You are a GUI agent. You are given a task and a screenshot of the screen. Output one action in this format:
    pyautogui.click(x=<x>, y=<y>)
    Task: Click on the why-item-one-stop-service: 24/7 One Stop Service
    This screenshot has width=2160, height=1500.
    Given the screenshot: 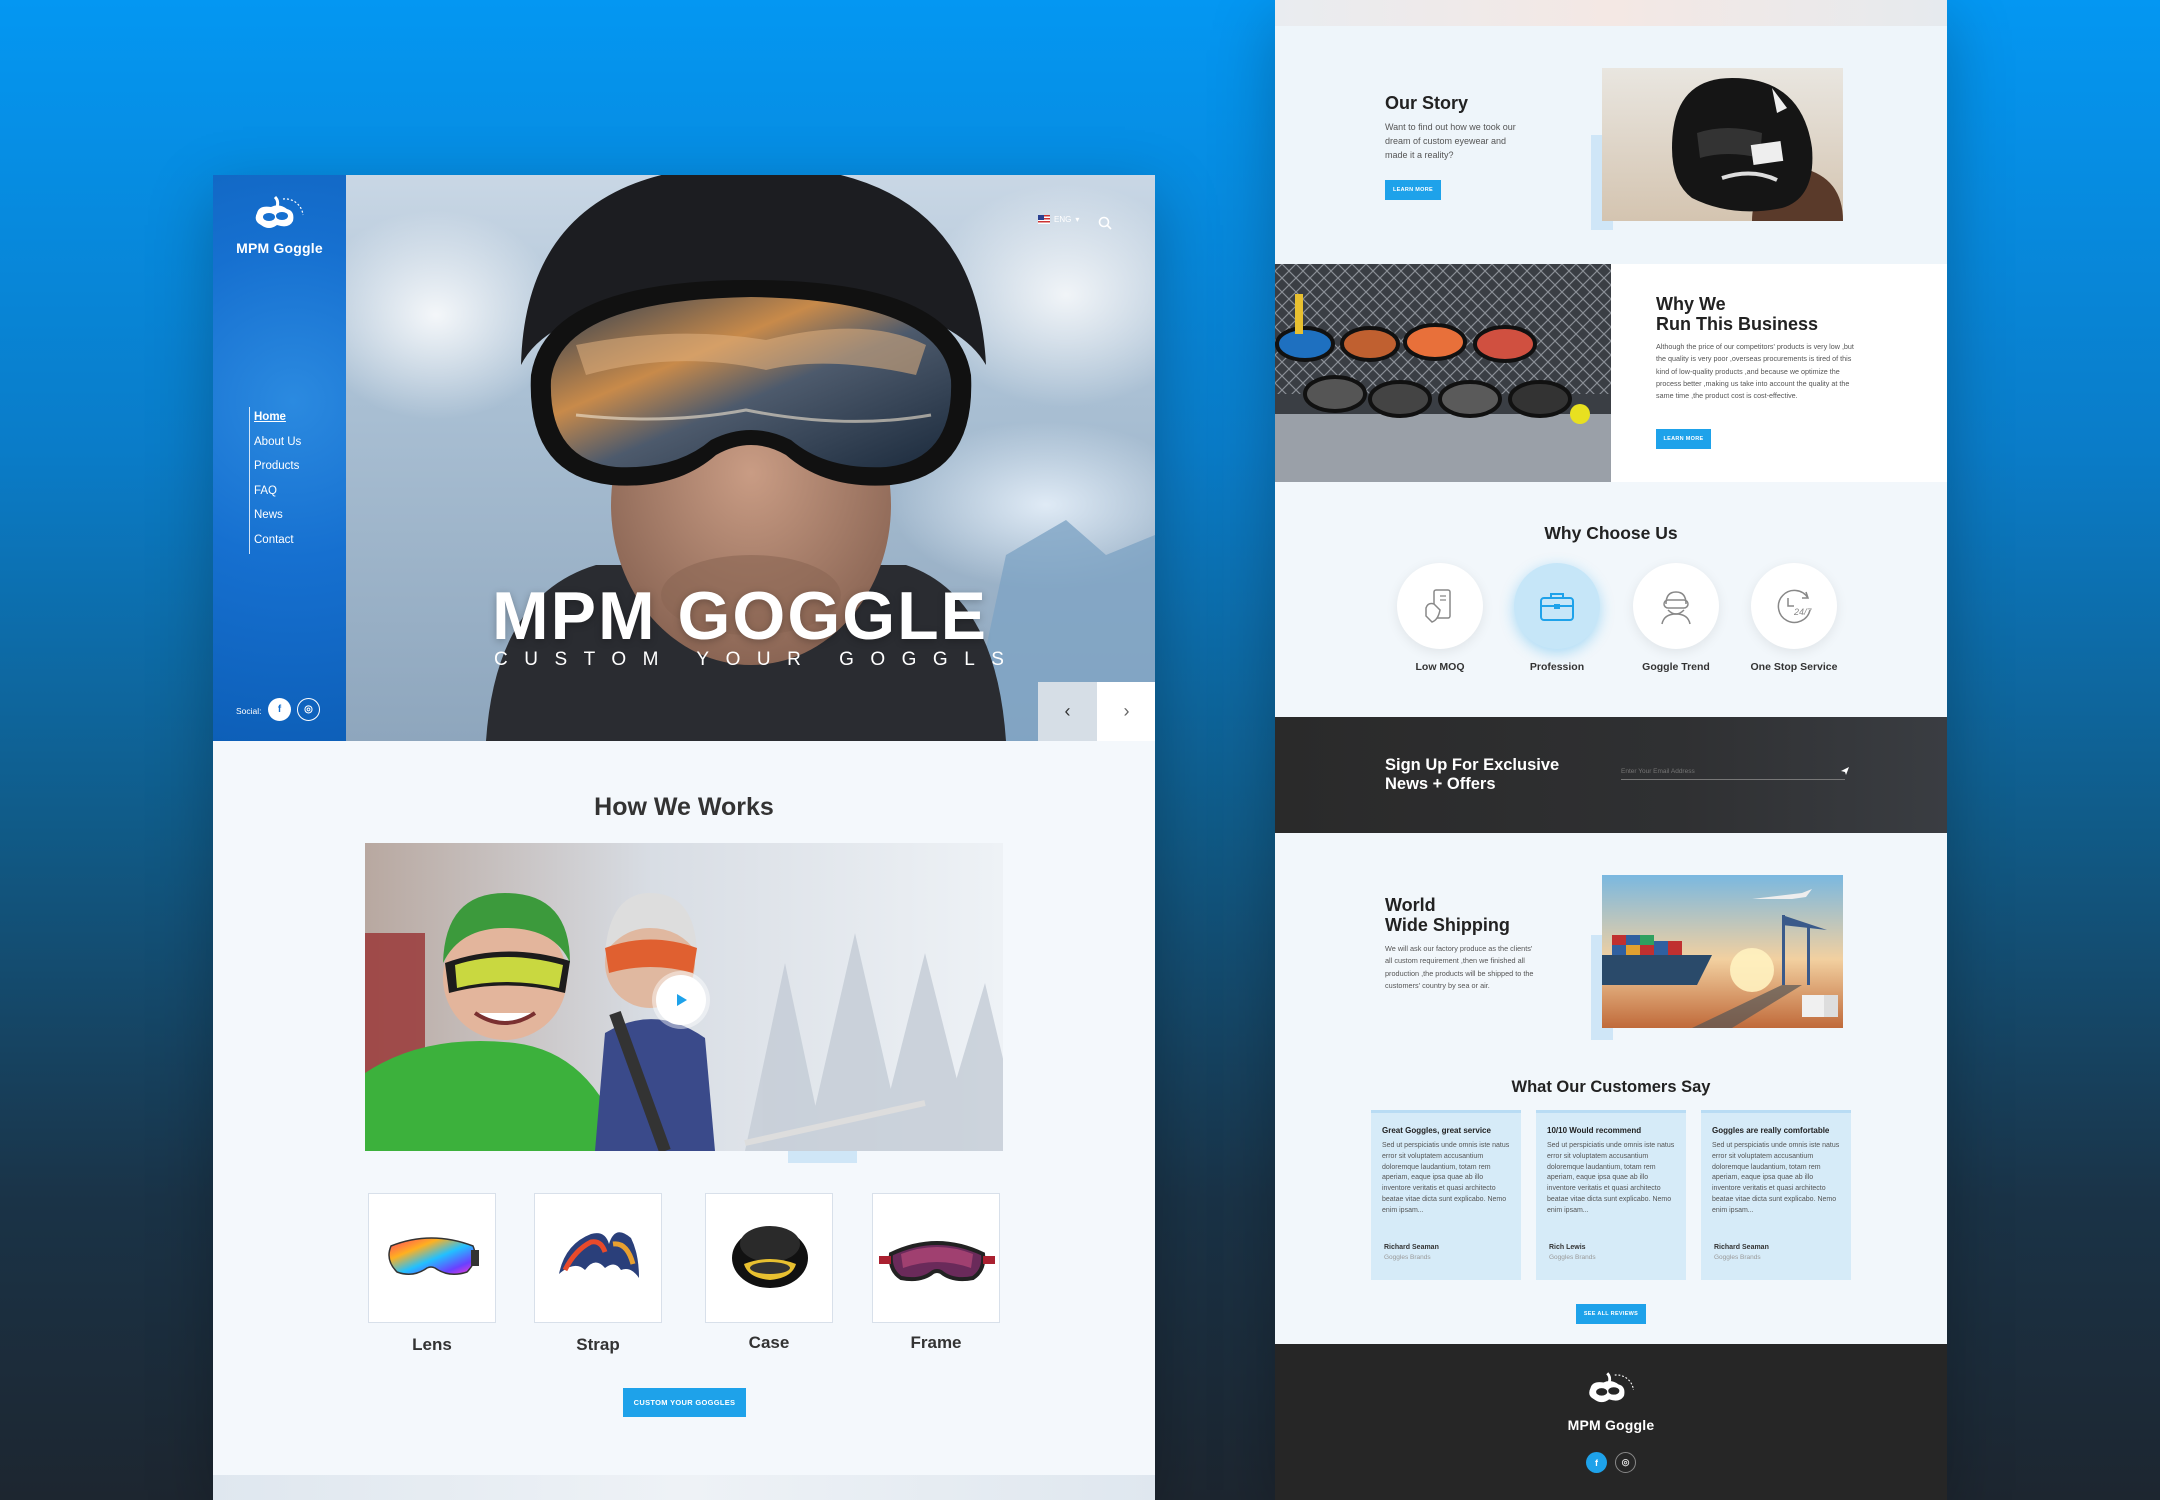 What is the action you would take?
    pyautogui.click(x=1794, y=618)
    